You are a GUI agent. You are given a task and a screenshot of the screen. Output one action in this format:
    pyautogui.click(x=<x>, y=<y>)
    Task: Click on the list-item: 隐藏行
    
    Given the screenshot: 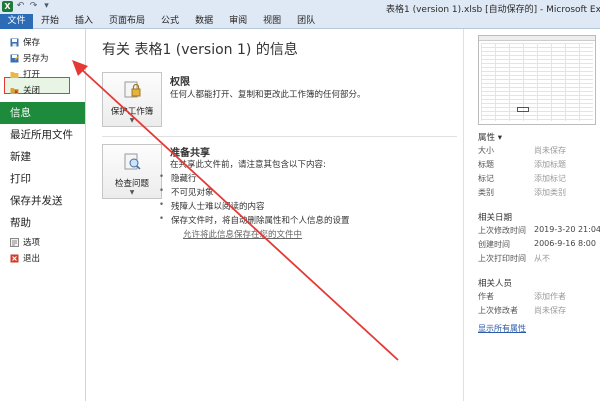 What is the action you would take?
    pyautogui.click(x=177, y=178)
    